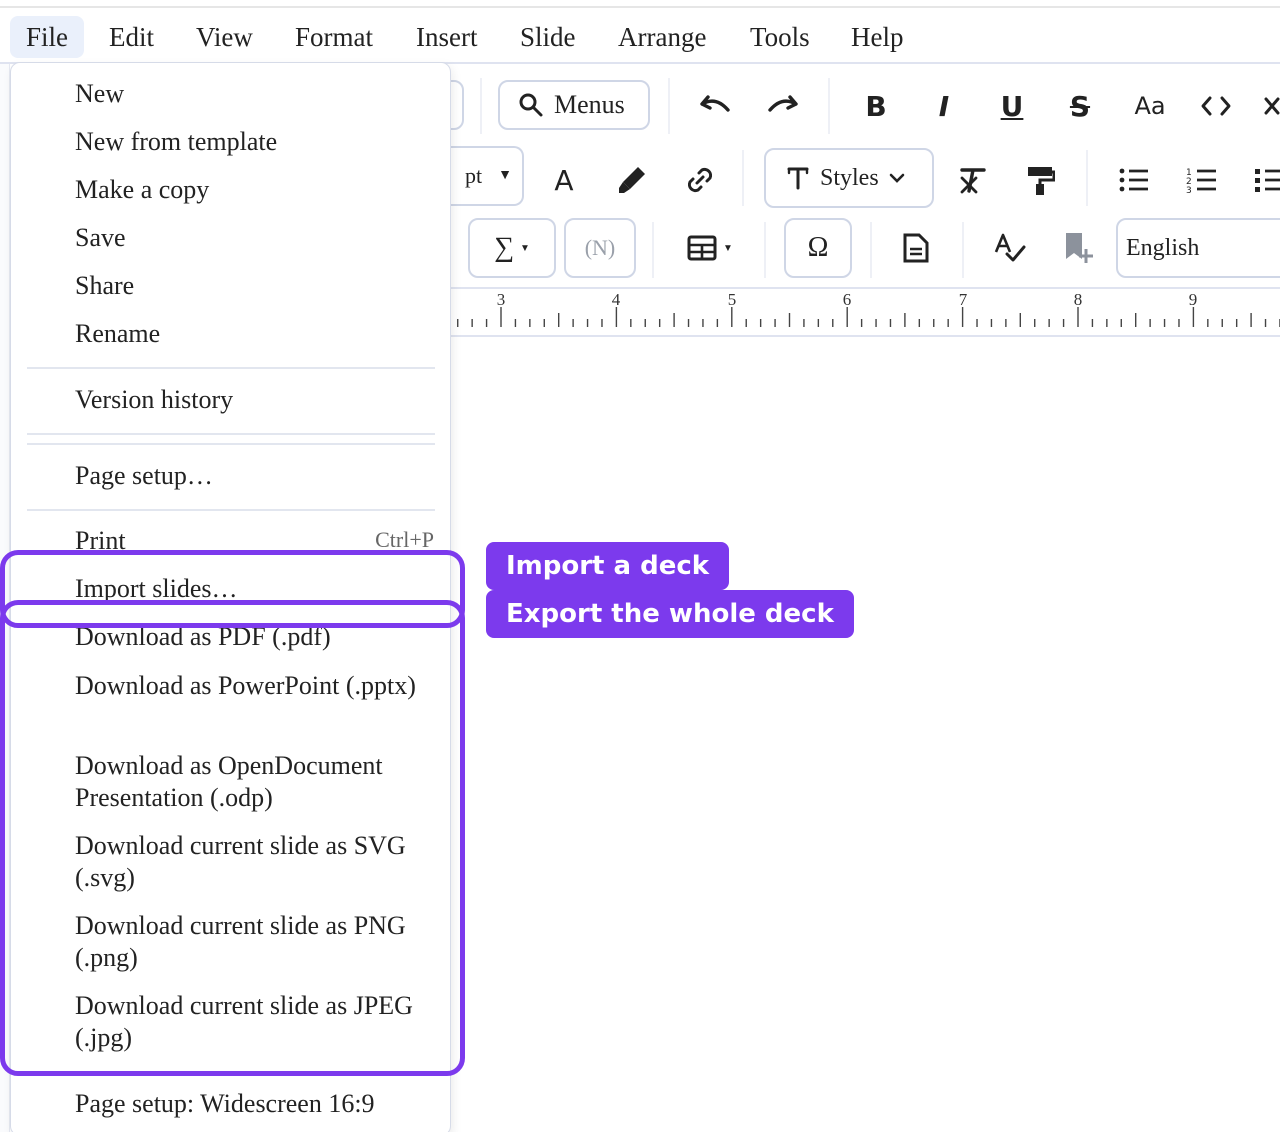 The width and height of the screenshot is (1280, 1132). I want to click on menu-item-download-jpg: Download current slide as JPEG (.jpg), so click(260, 1022).